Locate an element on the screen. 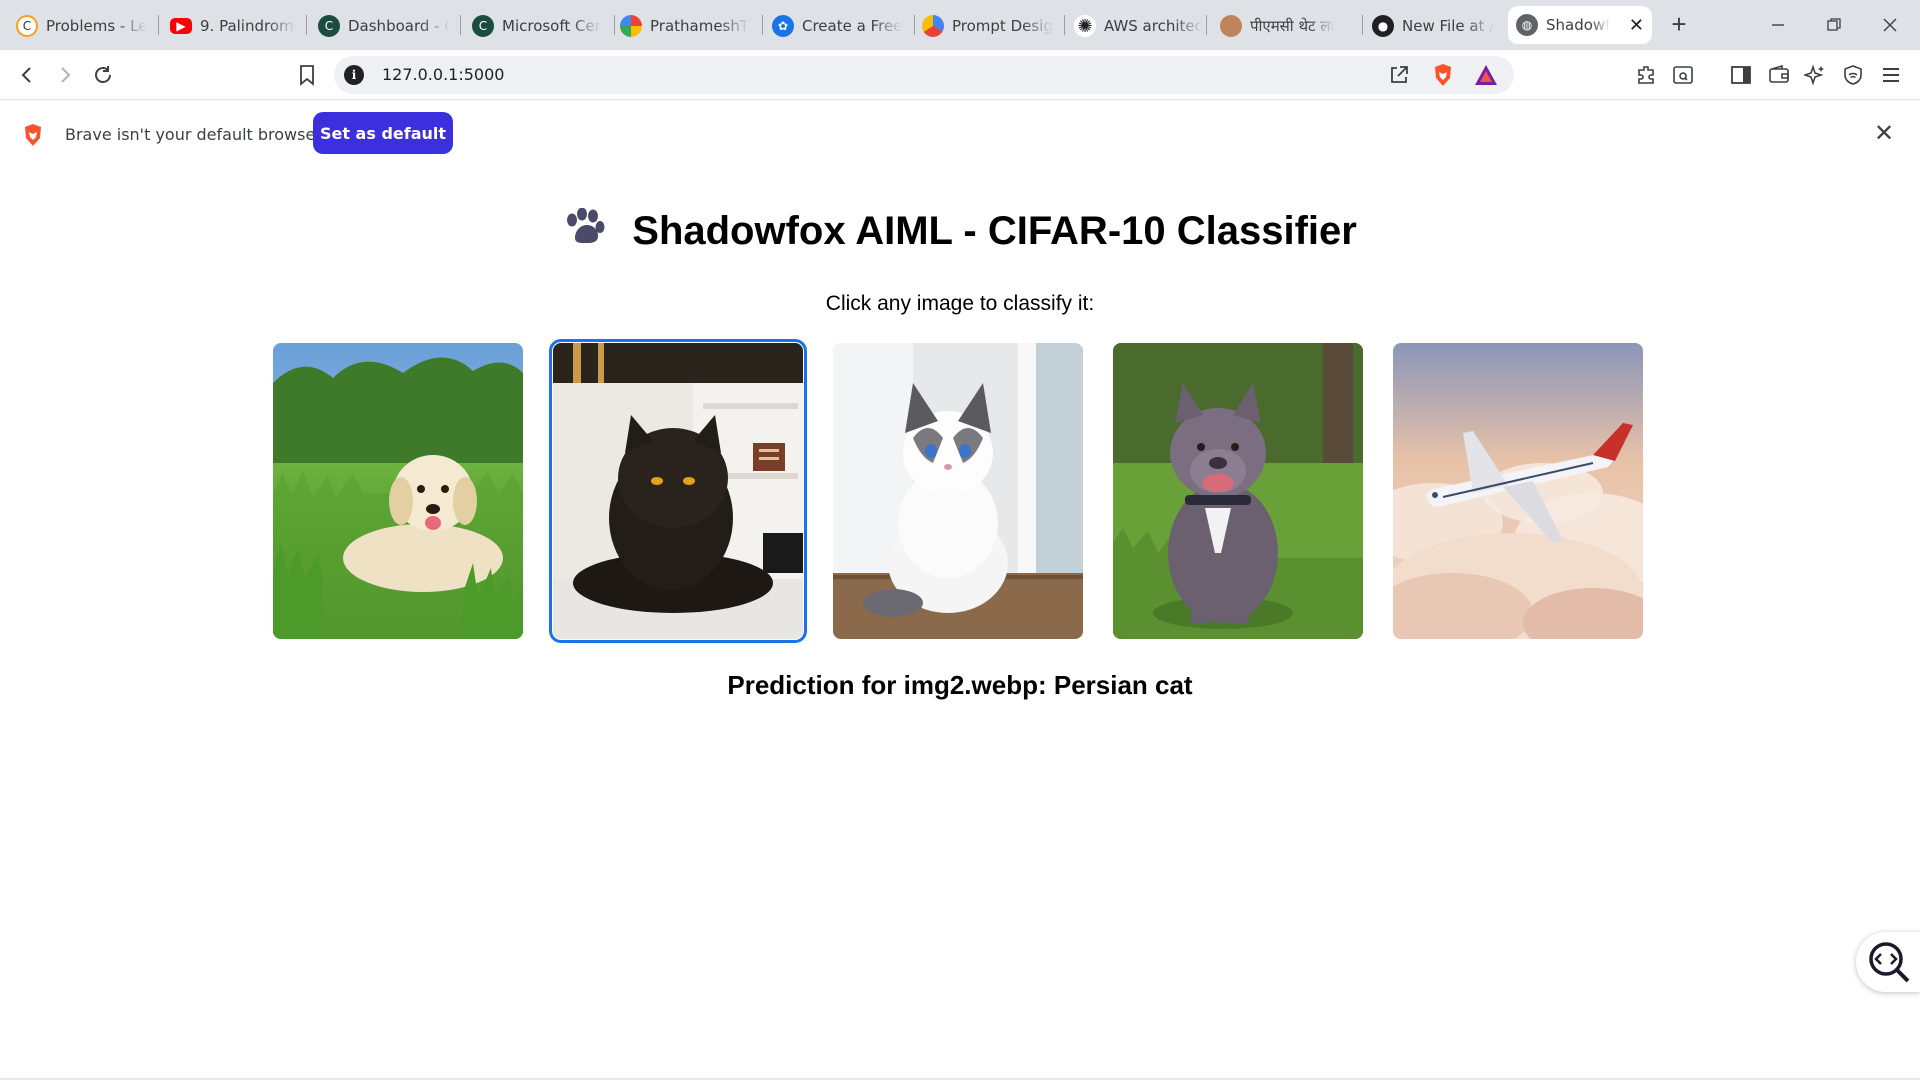  tab-pmc: पीएमसी थेट ला is located at coordinates (1287, 26).